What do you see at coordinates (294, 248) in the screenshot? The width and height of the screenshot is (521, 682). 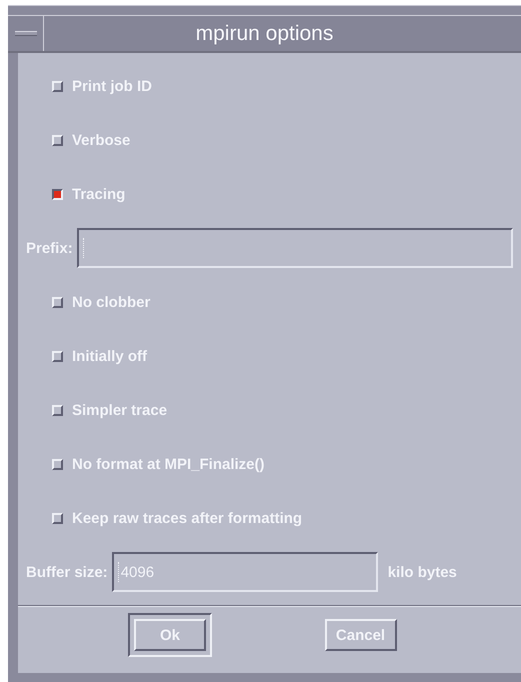 I see `input-field` at bounding box center [294, 248].